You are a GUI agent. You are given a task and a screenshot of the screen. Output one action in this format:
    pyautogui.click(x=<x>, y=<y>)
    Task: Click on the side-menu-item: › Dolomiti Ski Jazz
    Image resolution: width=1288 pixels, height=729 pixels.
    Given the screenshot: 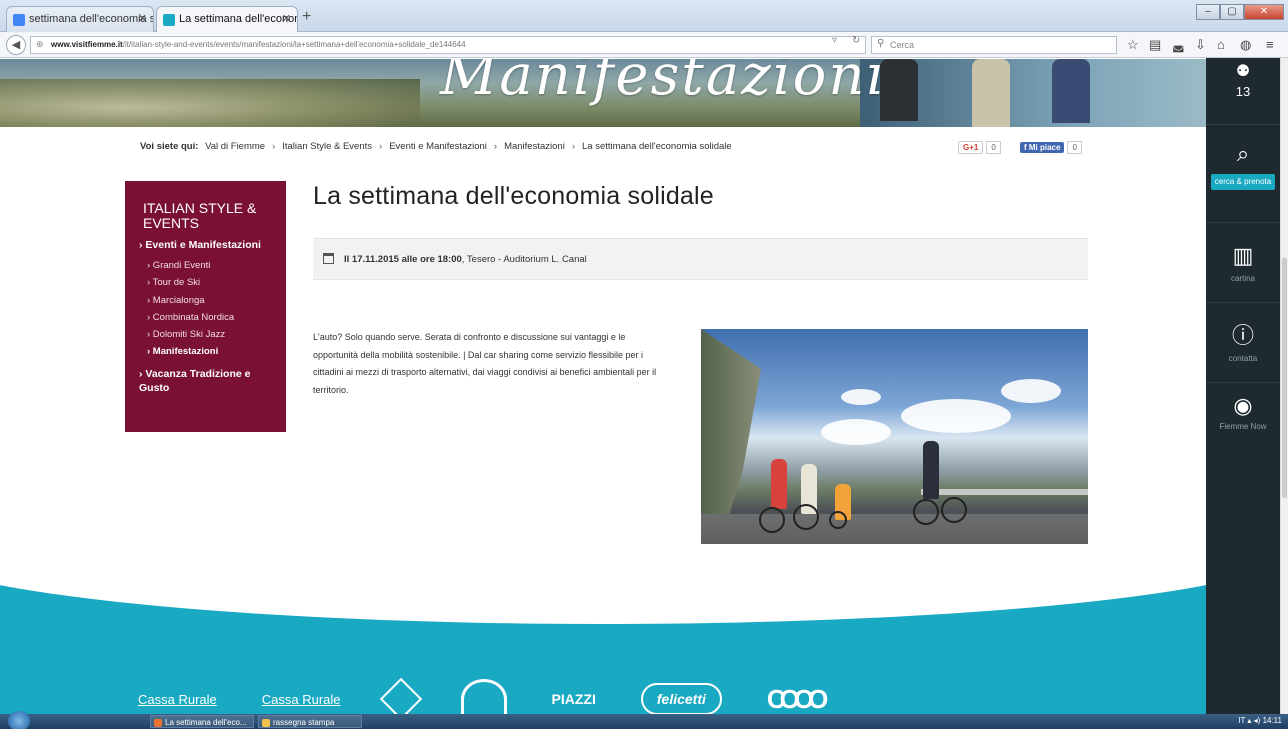 What is the action you would take?
    pyautogui.click(x=209, y=334)
    